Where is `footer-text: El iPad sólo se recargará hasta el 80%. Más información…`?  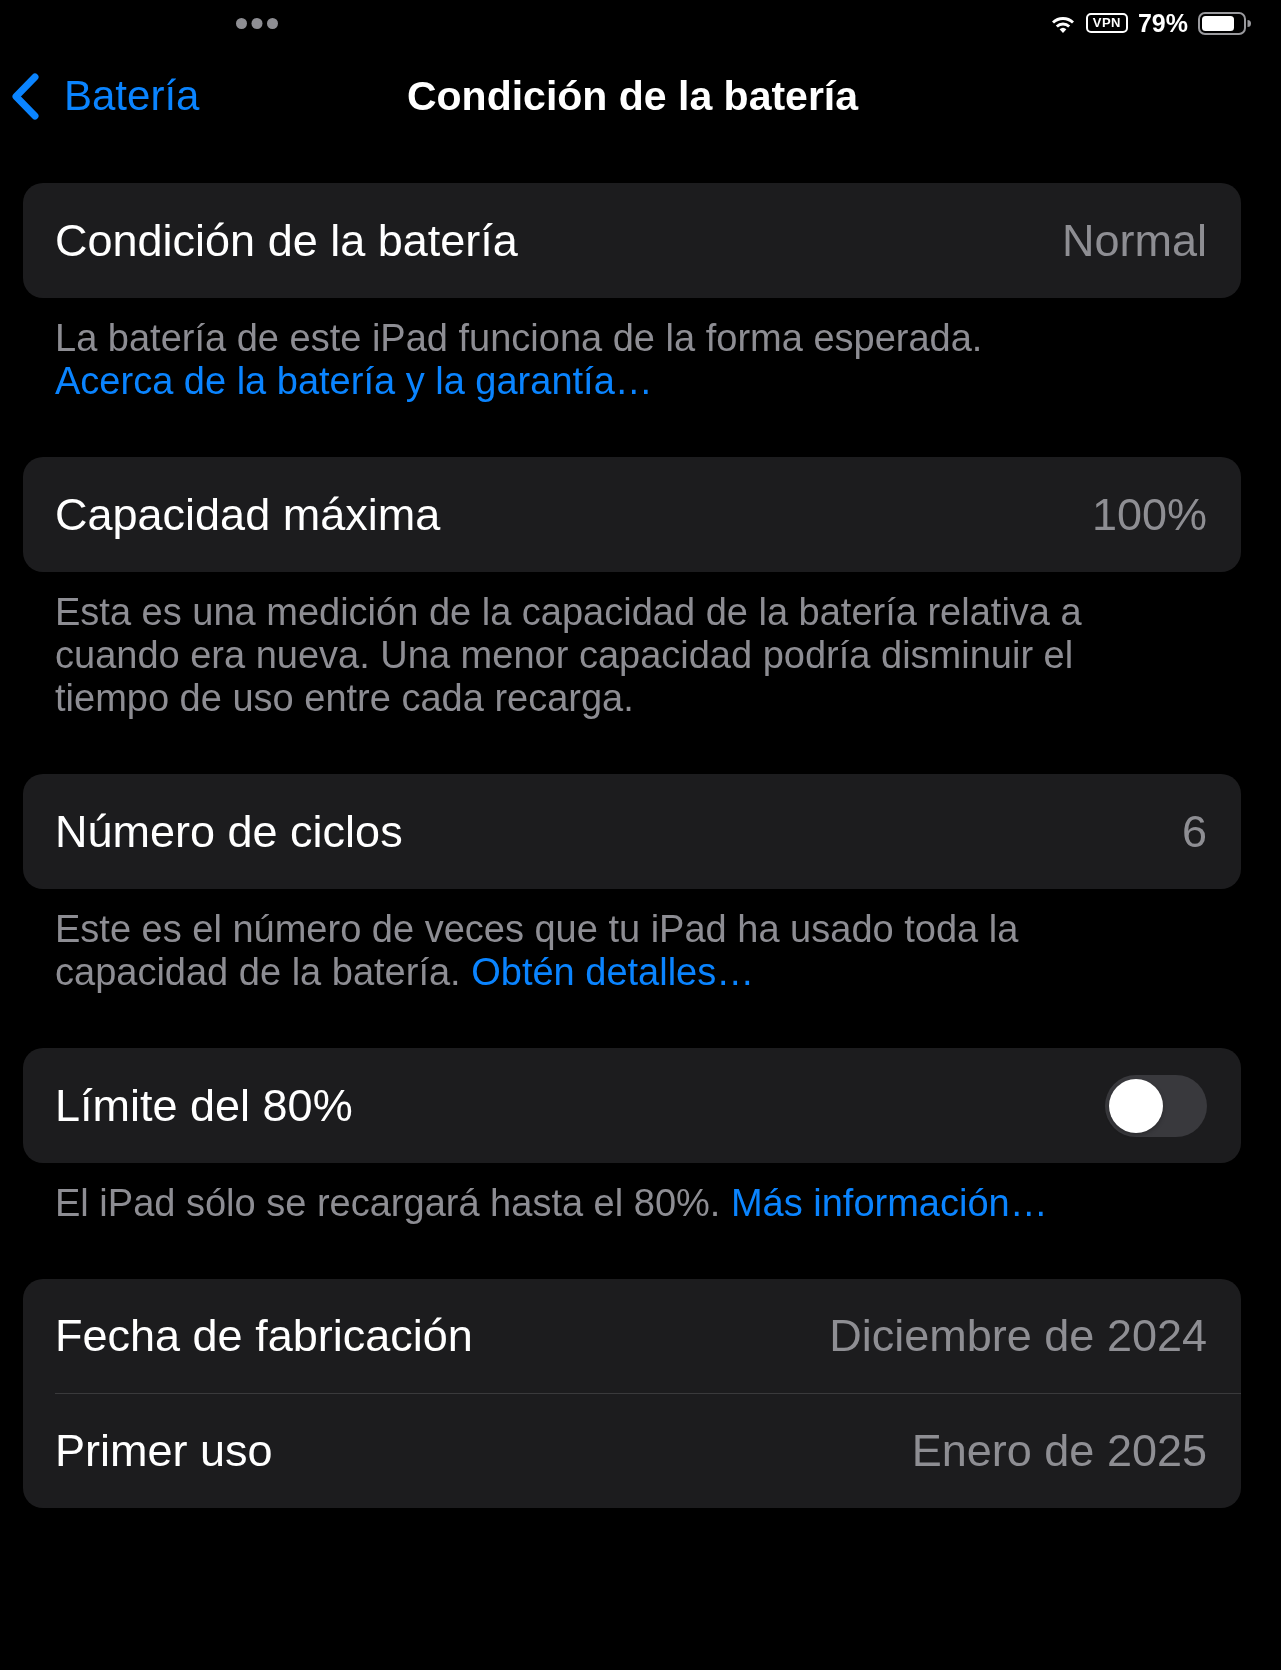
footer-text: El iPad sólo se recargará hasta el 80%. Más información… is located at coordinates (551, 1203).